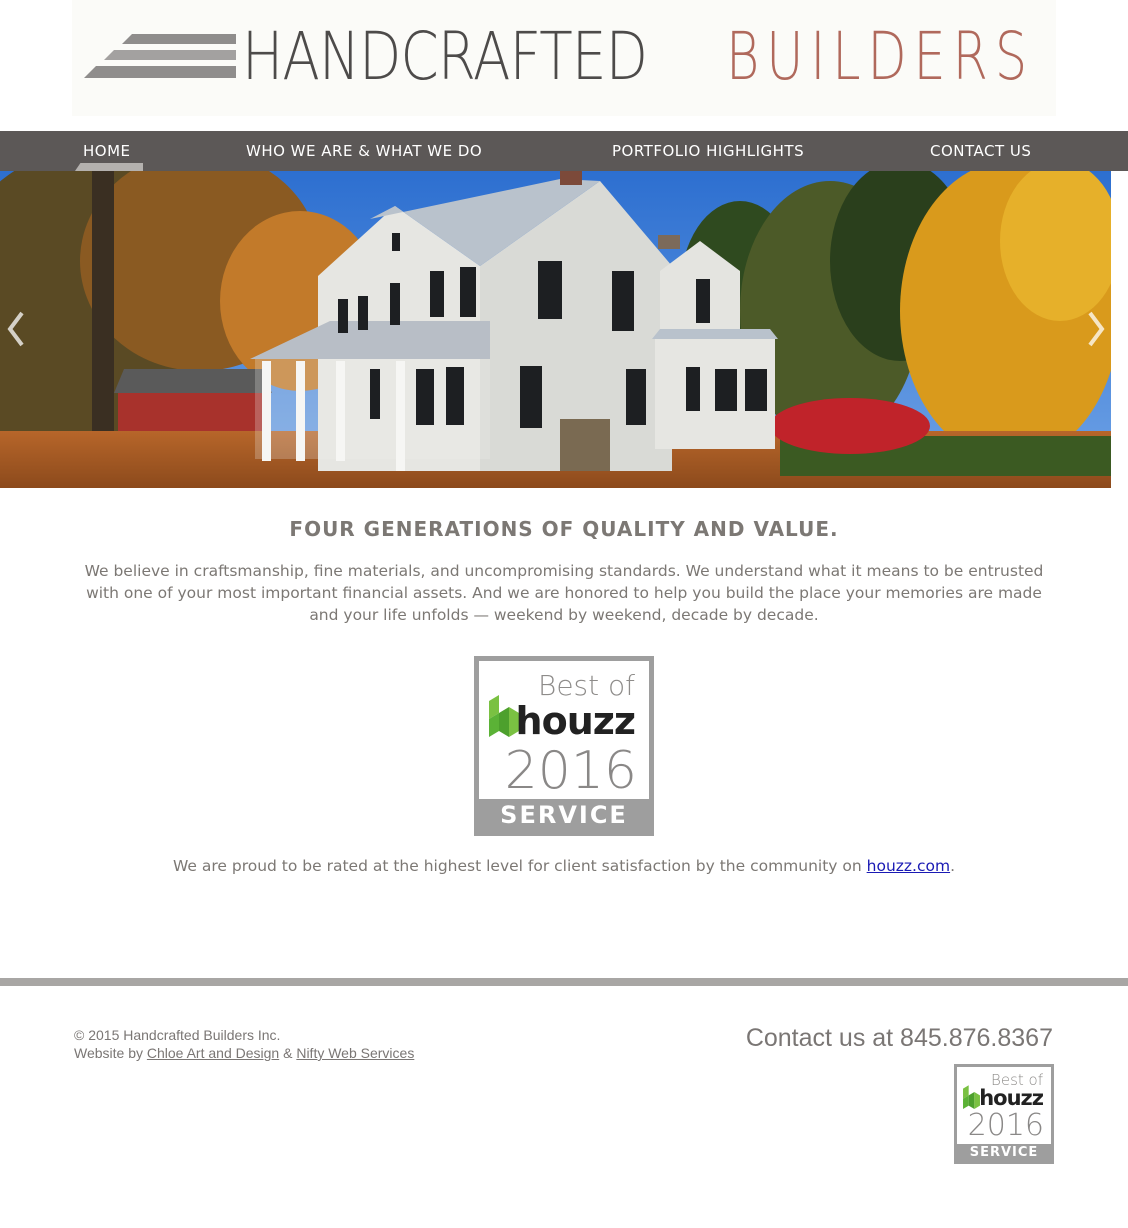 This screenshot has height=1228, width=1128. Describe the element at coordinates (586, 685) in the screenshot. I see `badge-best-of: Best of` at that location.